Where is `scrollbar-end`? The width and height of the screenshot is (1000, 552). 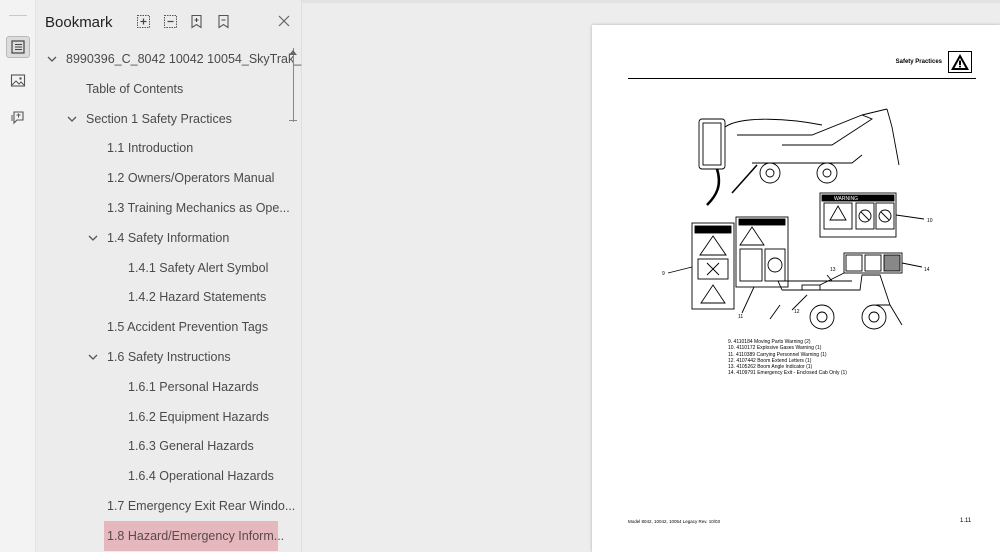
scrollbar-end is located at coordinates (293, 120).